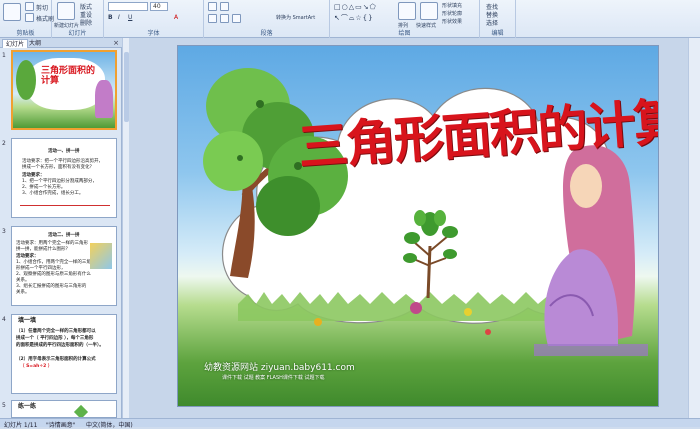 The width and height of the screenshot is (700, 429). I want to click on slide-number: 1, so click(4, 55).